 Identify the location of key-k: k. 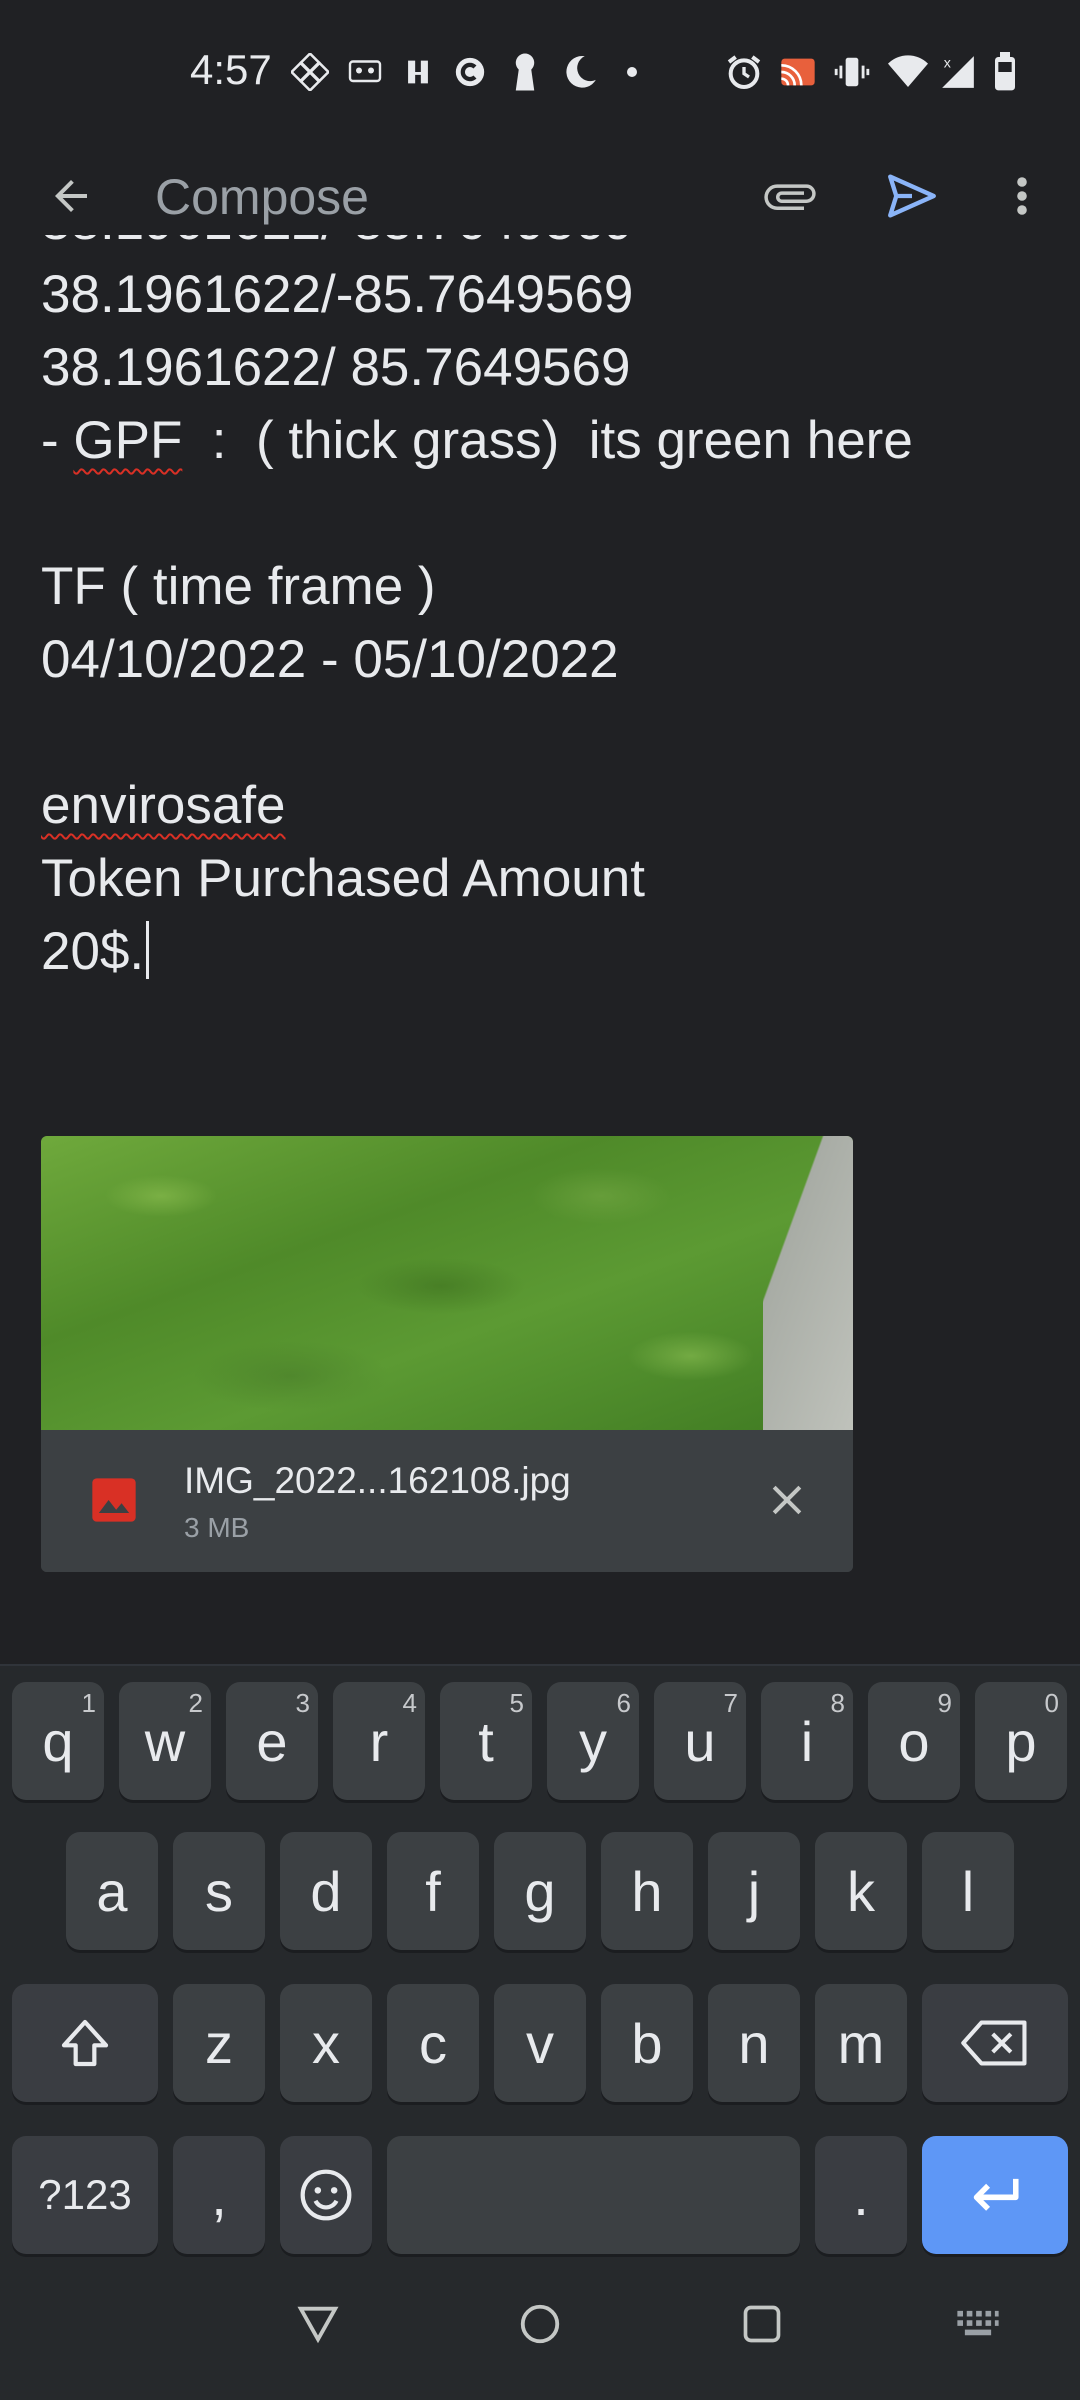
(861, 1891).